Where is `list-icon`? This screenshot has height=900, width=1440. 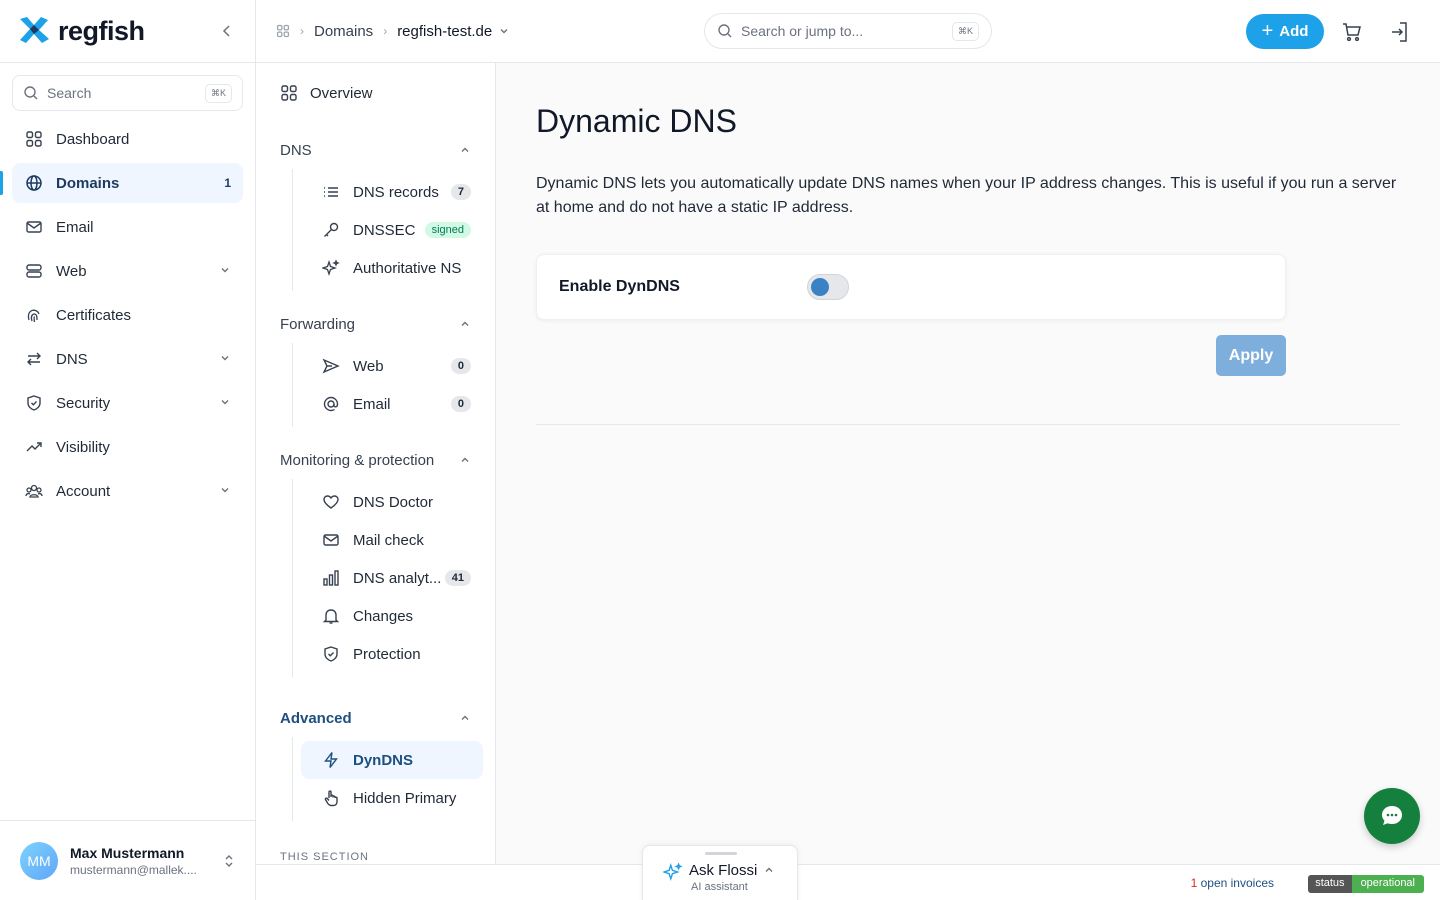 list-icon is located at coordinates (331, 192).